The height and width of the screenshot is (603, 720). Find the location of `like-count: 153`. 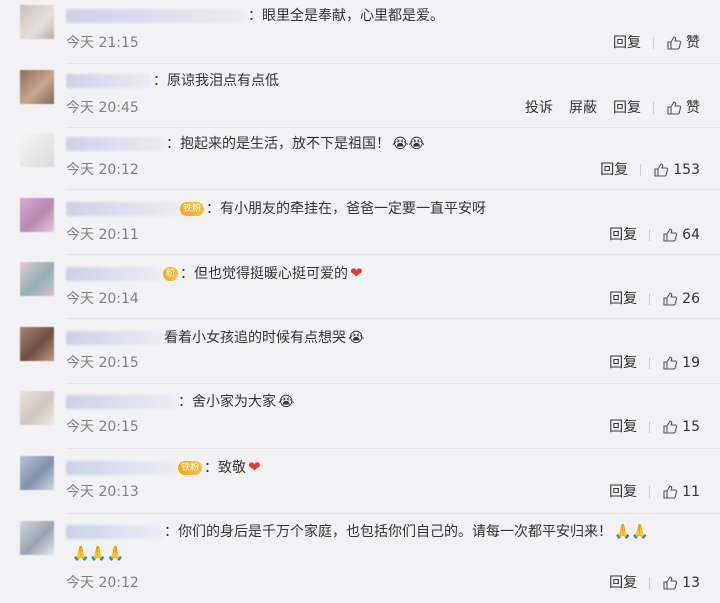

like-count: 153 is located at coordinates (686, 170).